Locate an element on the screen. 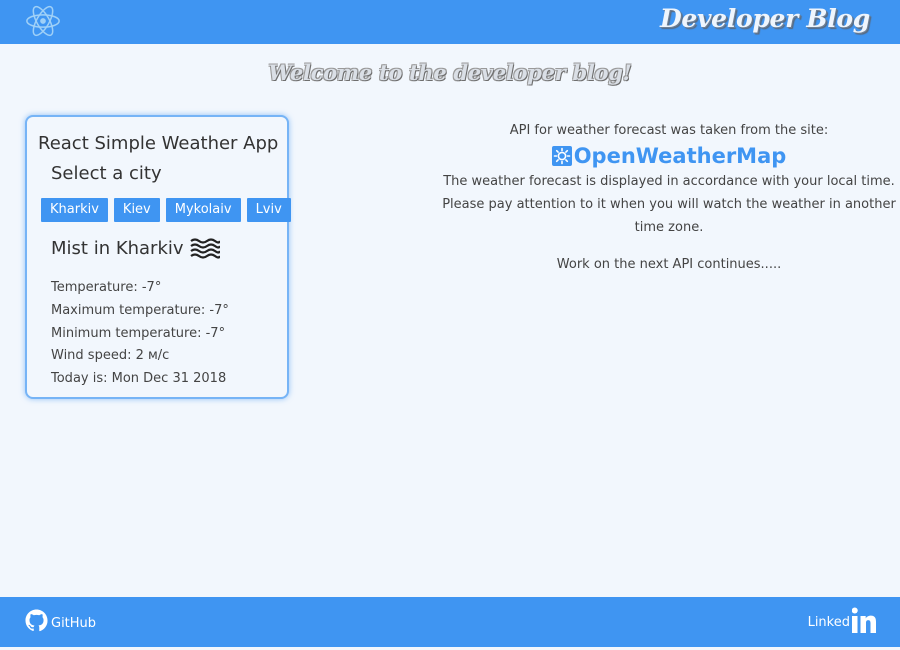  wind-speed-text: Wind speed: 2 м/с is located at coordinates (110, 356).